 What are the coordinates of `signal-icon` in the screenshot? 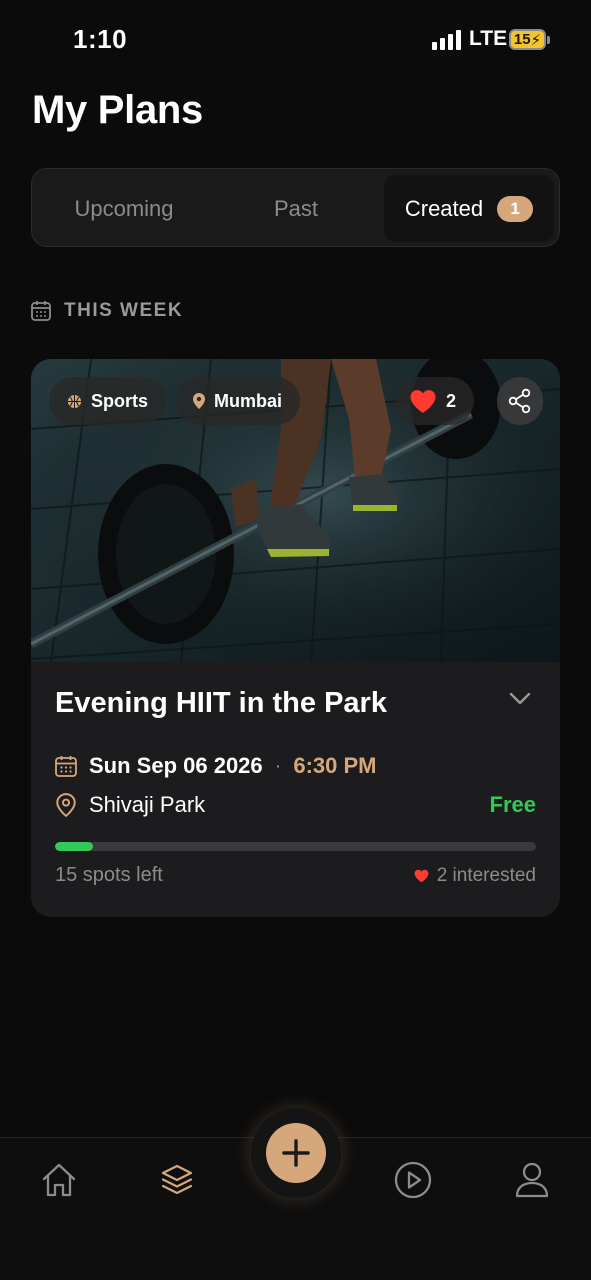 It's located at (447, 40).